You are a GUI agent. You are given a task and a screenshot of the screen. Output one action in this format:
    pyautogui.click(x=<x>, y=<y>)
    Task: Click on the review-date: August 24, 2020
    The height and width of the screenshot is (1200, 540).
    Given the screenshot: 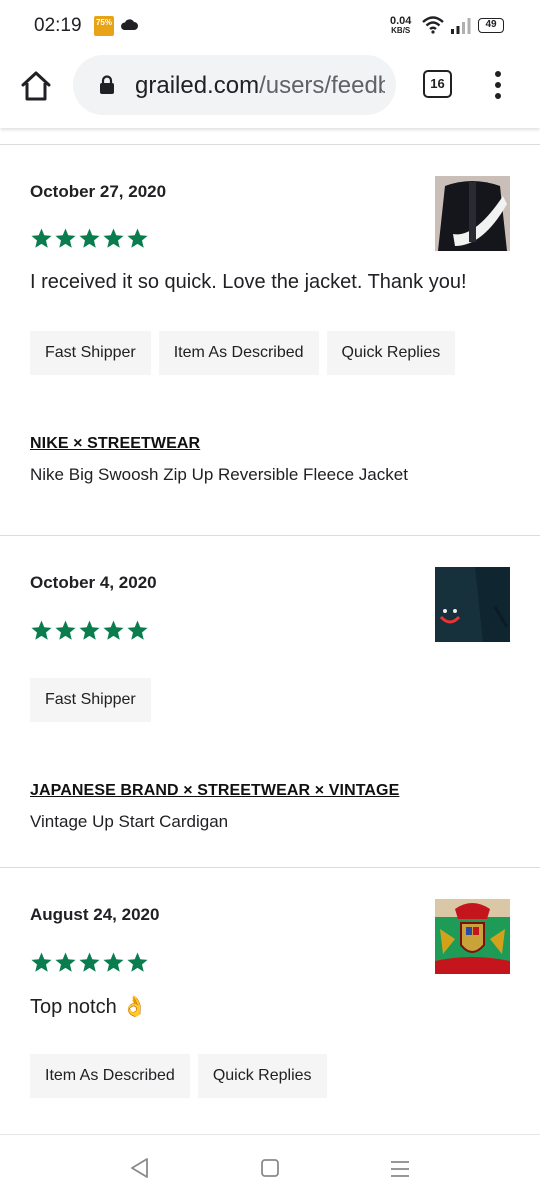 What is the action you would take?
    pyautogui.click(x=95, y=914)
    